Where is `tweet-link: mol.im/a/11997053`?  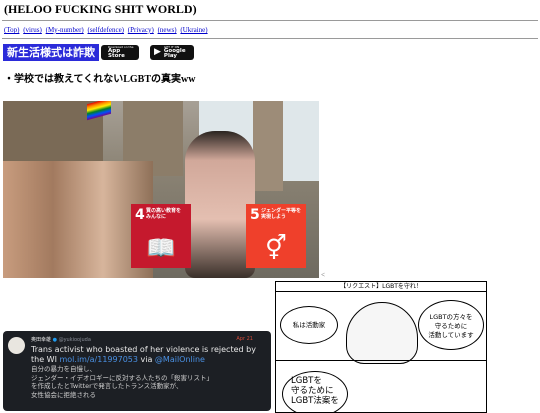 tweet-link: mol.im/a/11997053 is located at coordinates (98, 359).